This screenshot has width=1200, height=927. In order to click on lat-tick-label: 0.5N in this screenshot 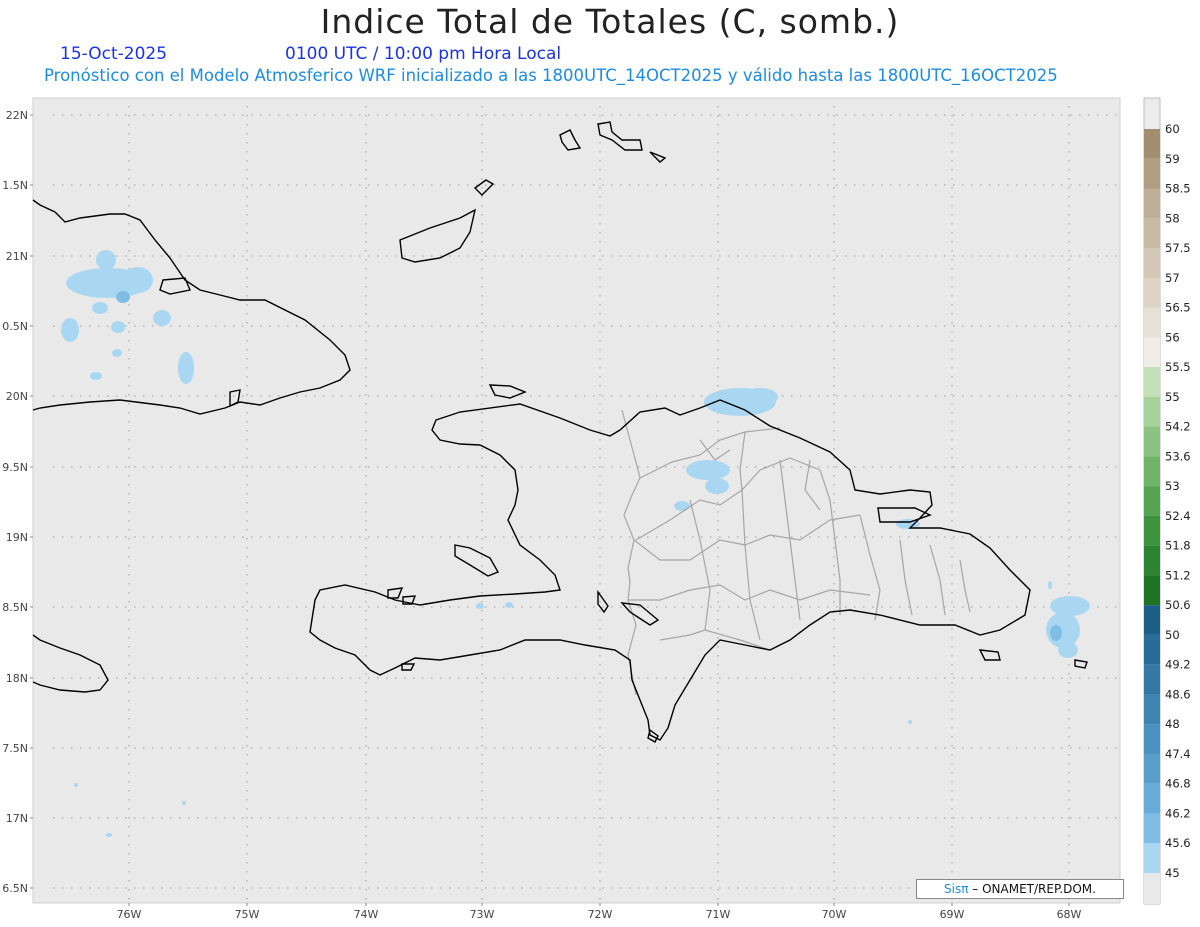, I will do `click(15, 326)`.